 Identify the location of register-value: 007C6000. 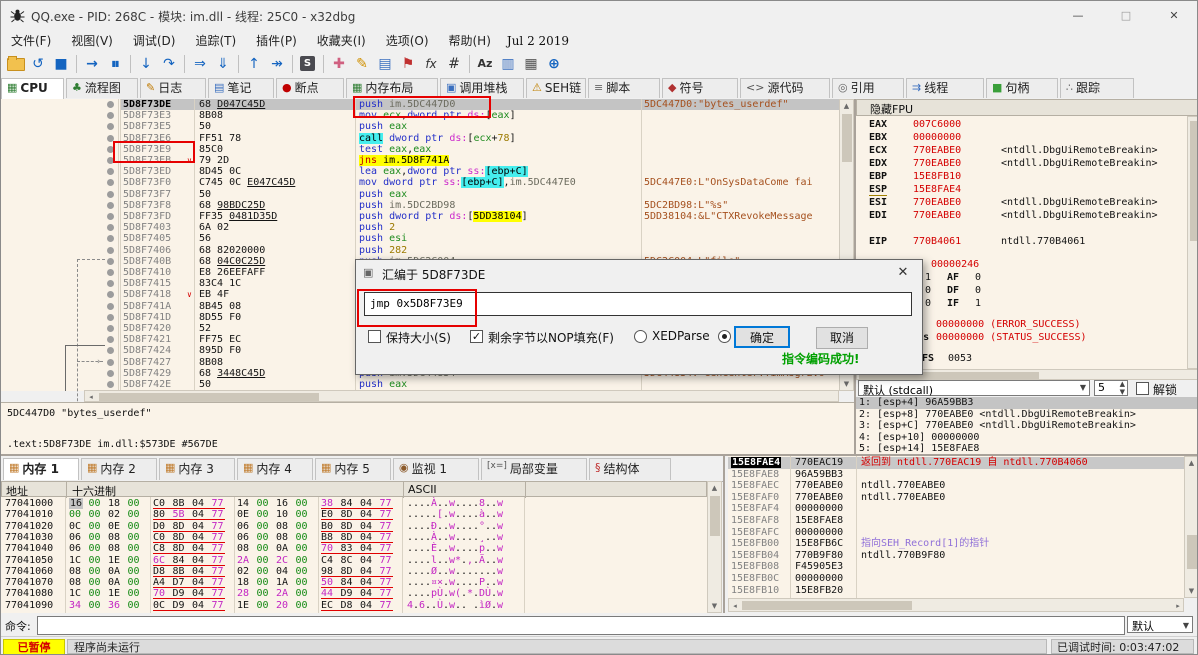
(937, 124).